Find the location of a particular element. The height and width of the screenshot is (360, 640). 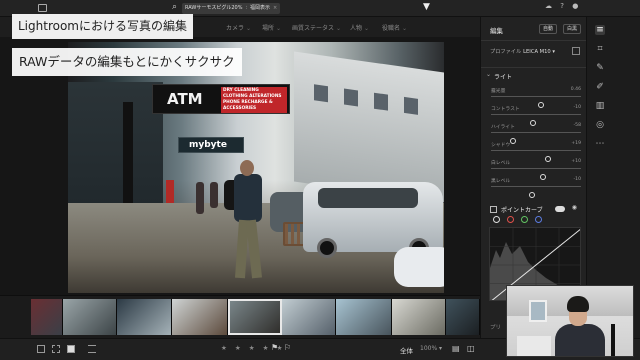

sort-icon is located at coordinates (92, 349).